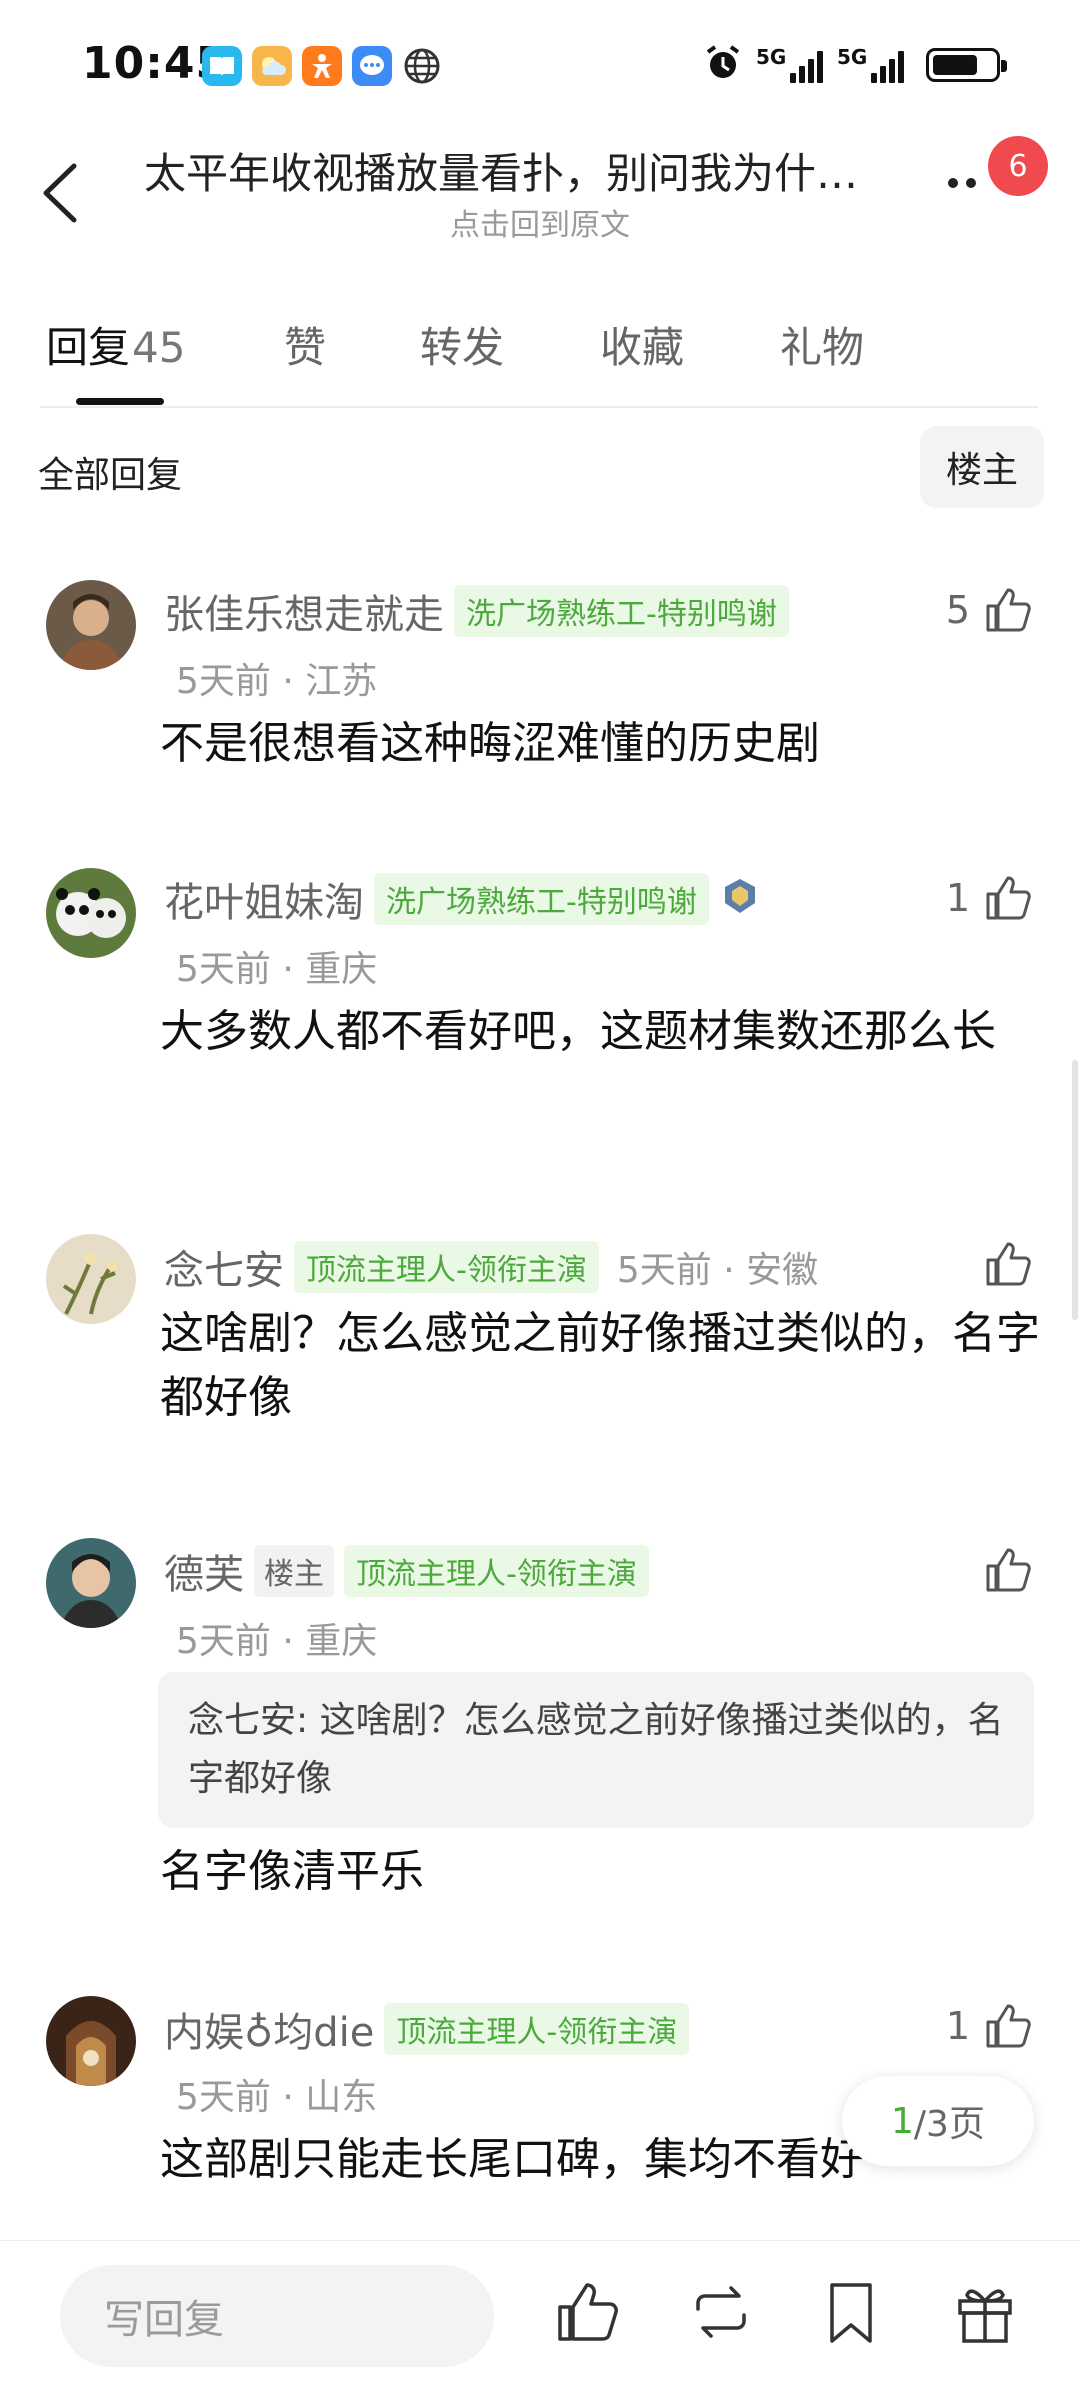 The image size is (1080, 2392). Describe the element at coordinates (292, 1871) in the screenshot. I see `comment-text: 名字像清平乐` at that location.